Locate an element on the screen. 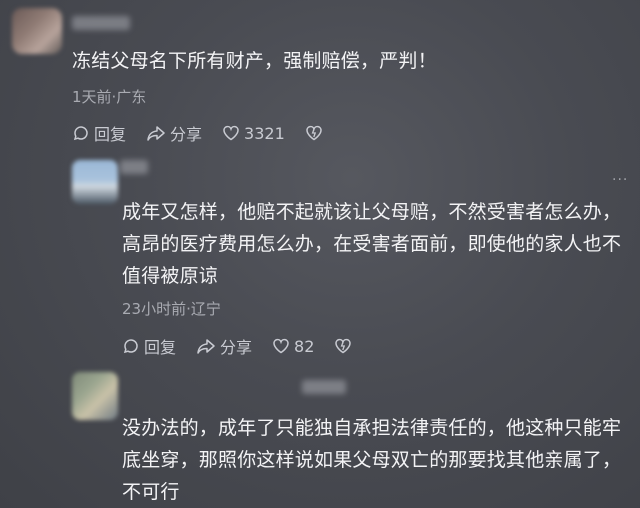 Image resolution: width=640 pixels, height=508 pixels. like-count: 3321 is located at coordinates (264, 133).